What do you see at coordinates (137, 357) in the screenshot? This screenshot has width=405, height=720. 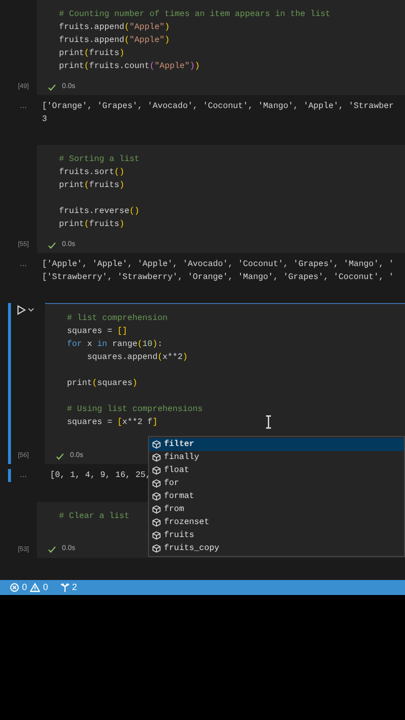 I see `code-line: squares.append(x**2)` at bounding box center [137, 357].